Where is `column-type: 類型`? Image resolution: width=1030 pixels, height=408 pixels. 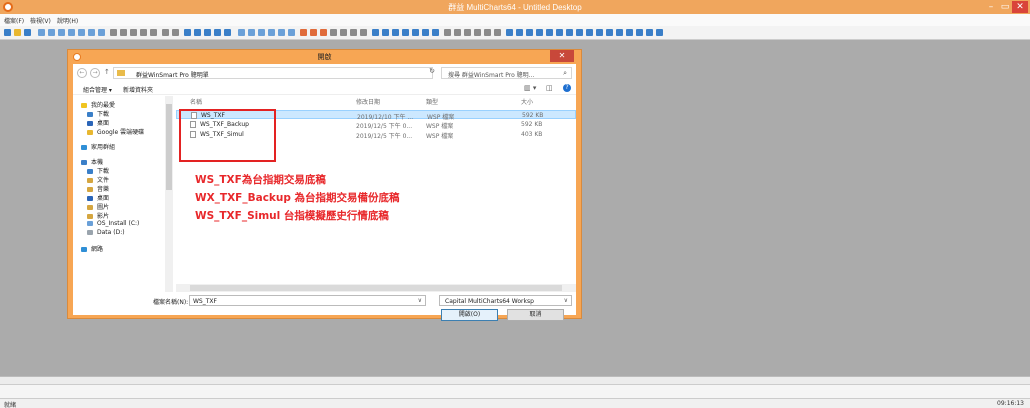
column-type: 類型 is located at coordinates (432, 101).